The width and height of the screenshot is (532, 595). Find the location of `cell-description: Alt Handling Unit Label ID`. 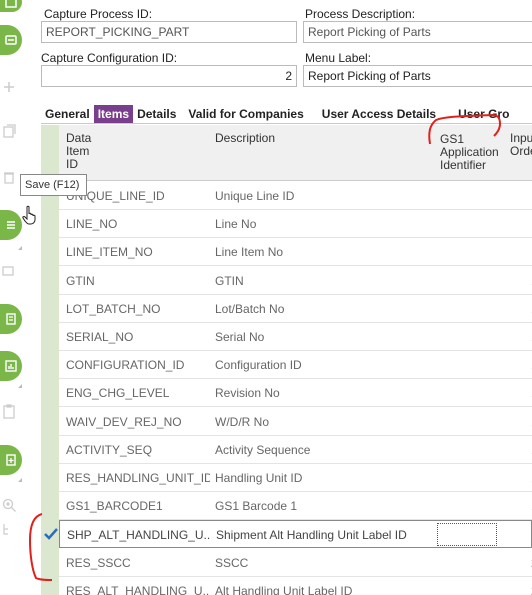

cell-description: Alt Handling Unit Label ID is located at coordinates (284, 589).